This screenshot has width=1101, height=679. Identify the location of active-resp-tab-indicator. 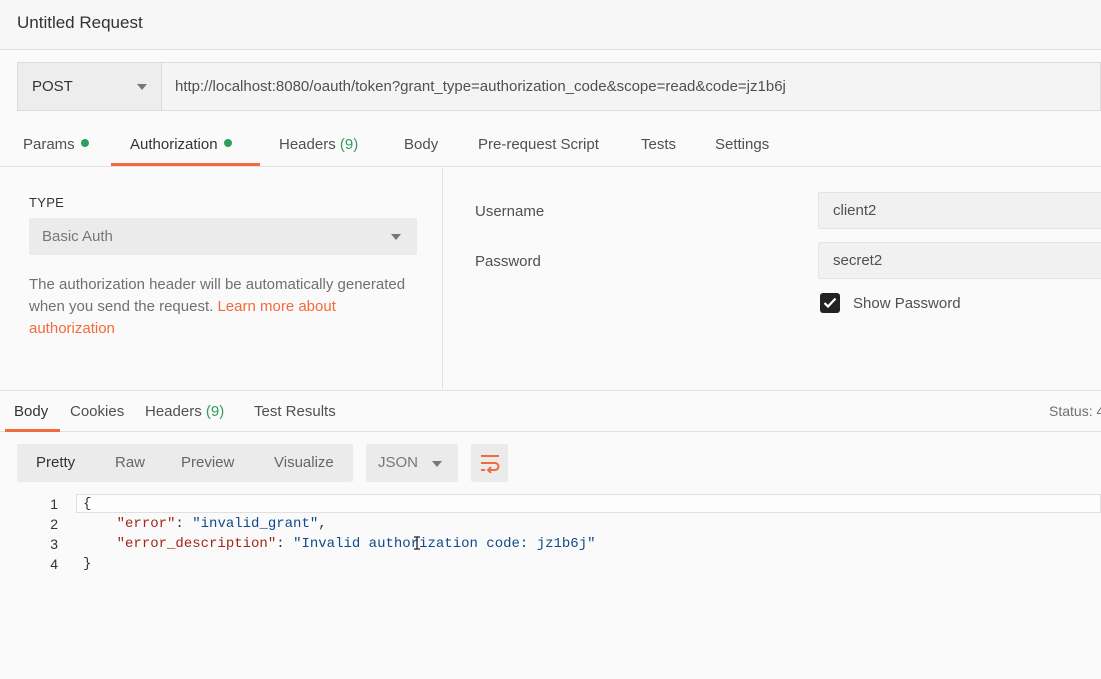
(32, 430).